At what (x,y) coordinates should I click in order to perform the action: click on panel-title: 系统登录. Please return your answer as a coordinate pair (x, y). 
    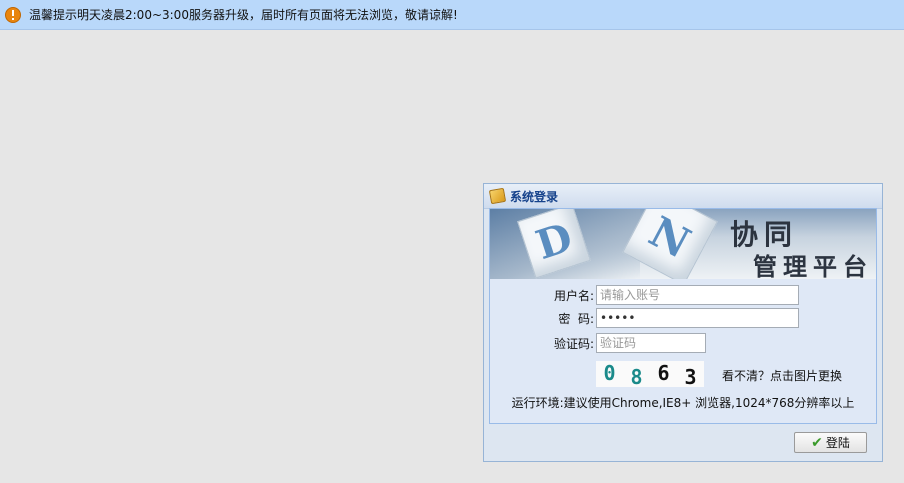
    Looking at the image, I should click on (534, 196).